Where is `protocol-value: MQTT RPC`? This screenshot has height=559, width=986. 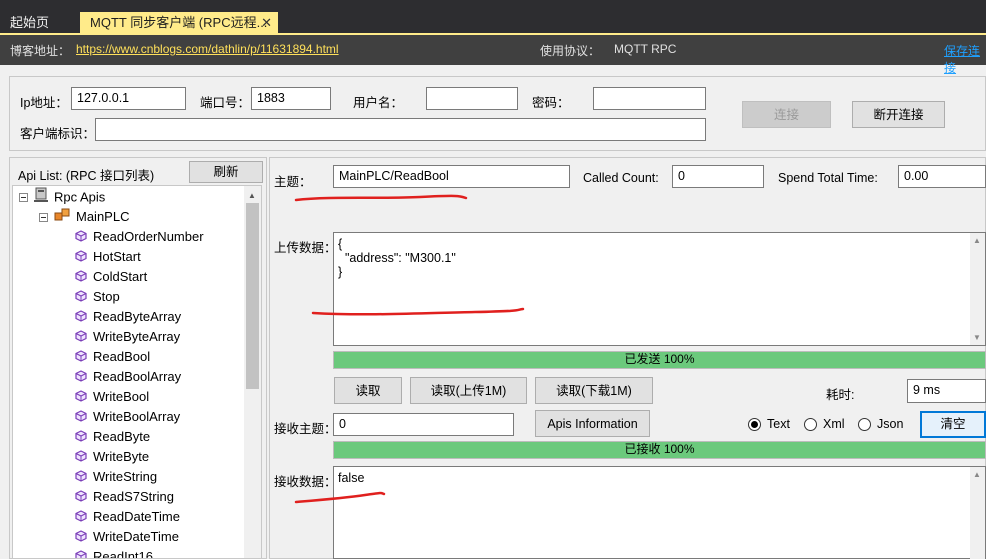
protocol-value: MQTT RPC is located at coordinates (645, 49).